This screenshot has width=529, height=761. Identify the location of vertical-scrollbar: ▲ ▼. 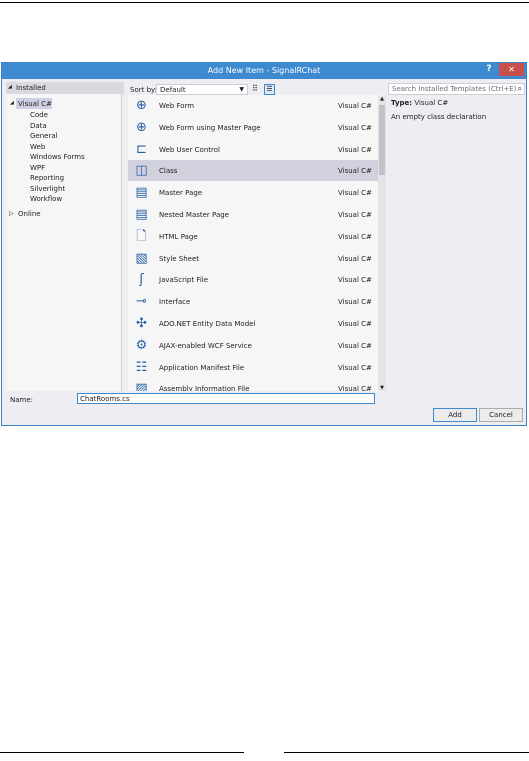
(382, 243).